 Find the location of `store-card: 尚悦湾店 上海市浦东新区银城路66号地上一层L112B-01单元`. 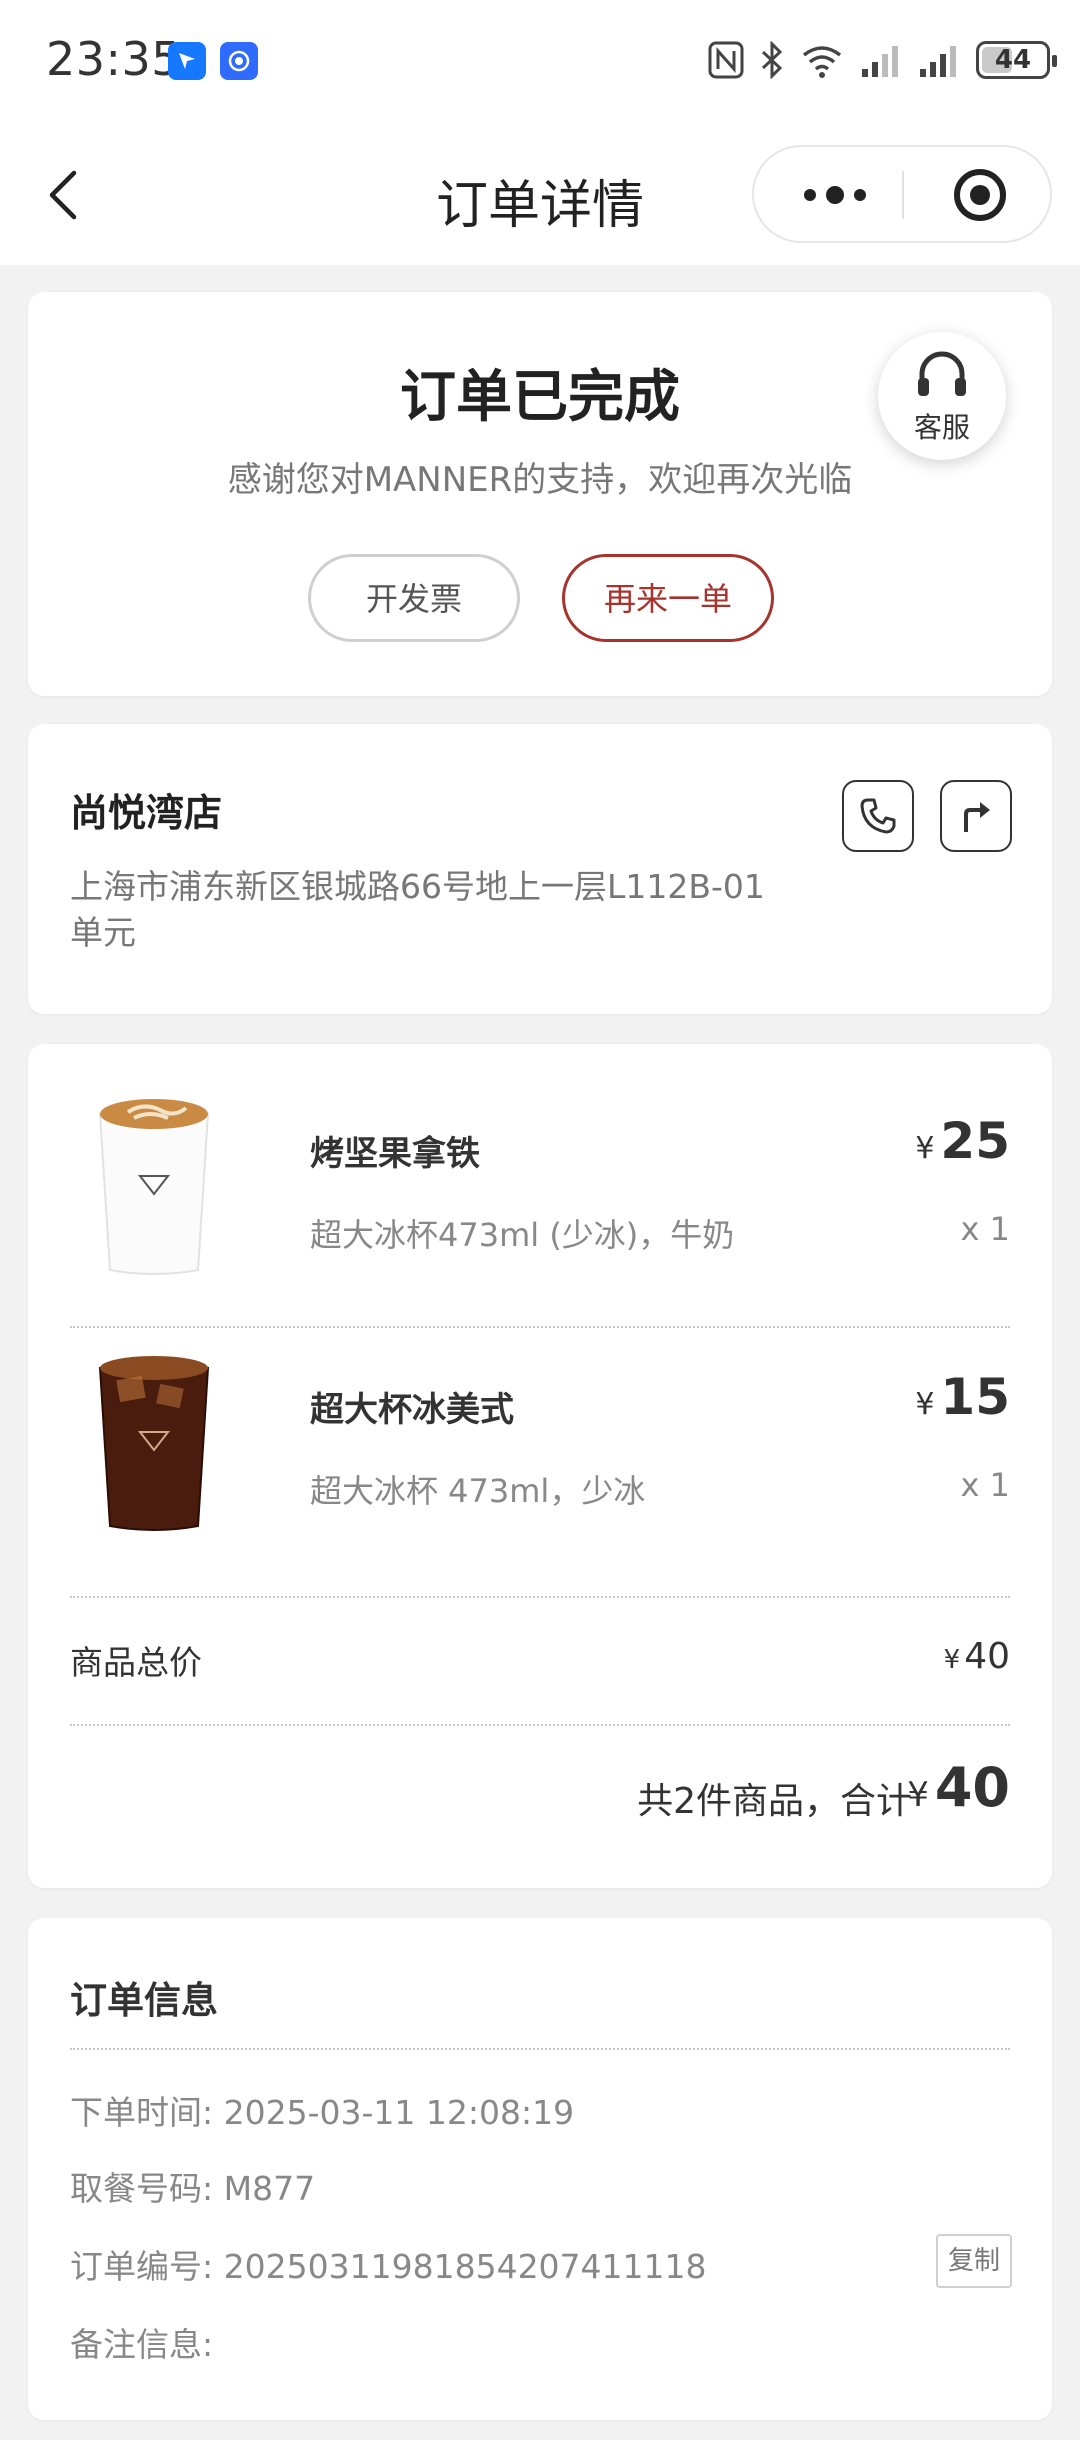

store-card: 尚悦湾店 上海市浦东新区银城路66号地上一层L112B-01单元 is located at coordinates (540, 869).